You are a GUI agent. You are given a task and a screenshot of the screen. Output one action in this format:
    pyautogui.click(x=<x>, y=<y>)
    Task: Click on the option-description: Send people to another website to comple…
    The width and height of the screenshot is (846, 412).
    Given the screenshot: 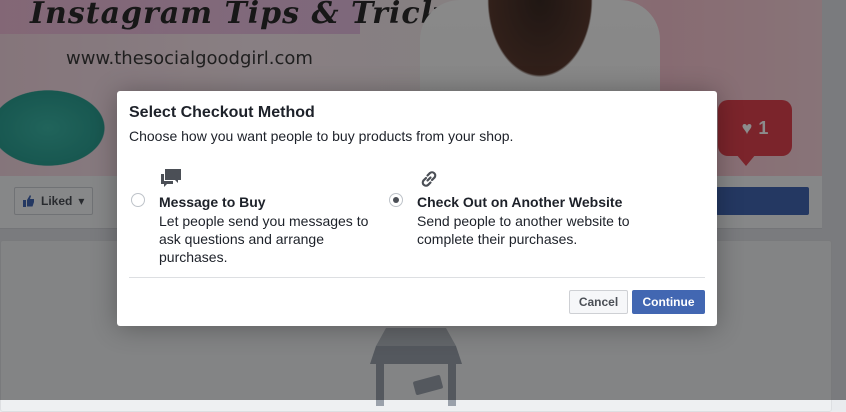 What is the action you would take?
    pyautogui.click(x=523, y=230)
    